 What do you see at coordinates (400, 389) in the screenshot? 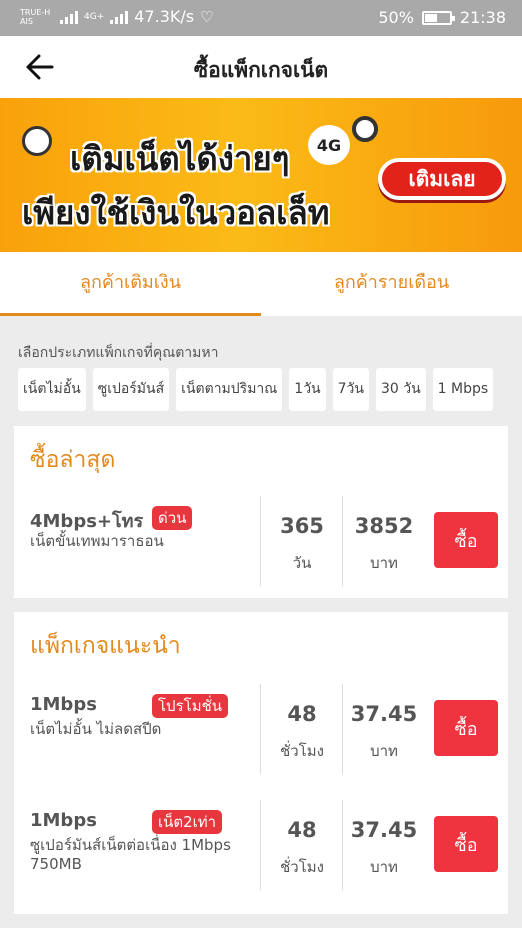
I see `filter-chip: 30 วัน` at bounding box center [400, 389].